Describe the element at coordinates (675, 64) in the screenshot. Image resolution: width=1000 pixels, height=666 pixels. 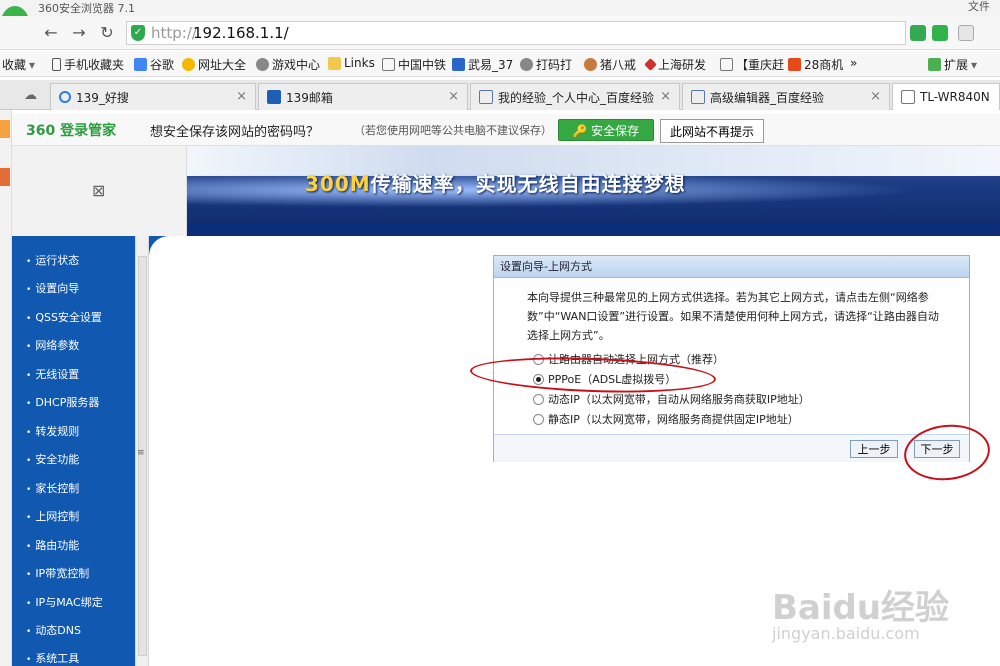
I see `bookmark-item: 上海研发` at that location.